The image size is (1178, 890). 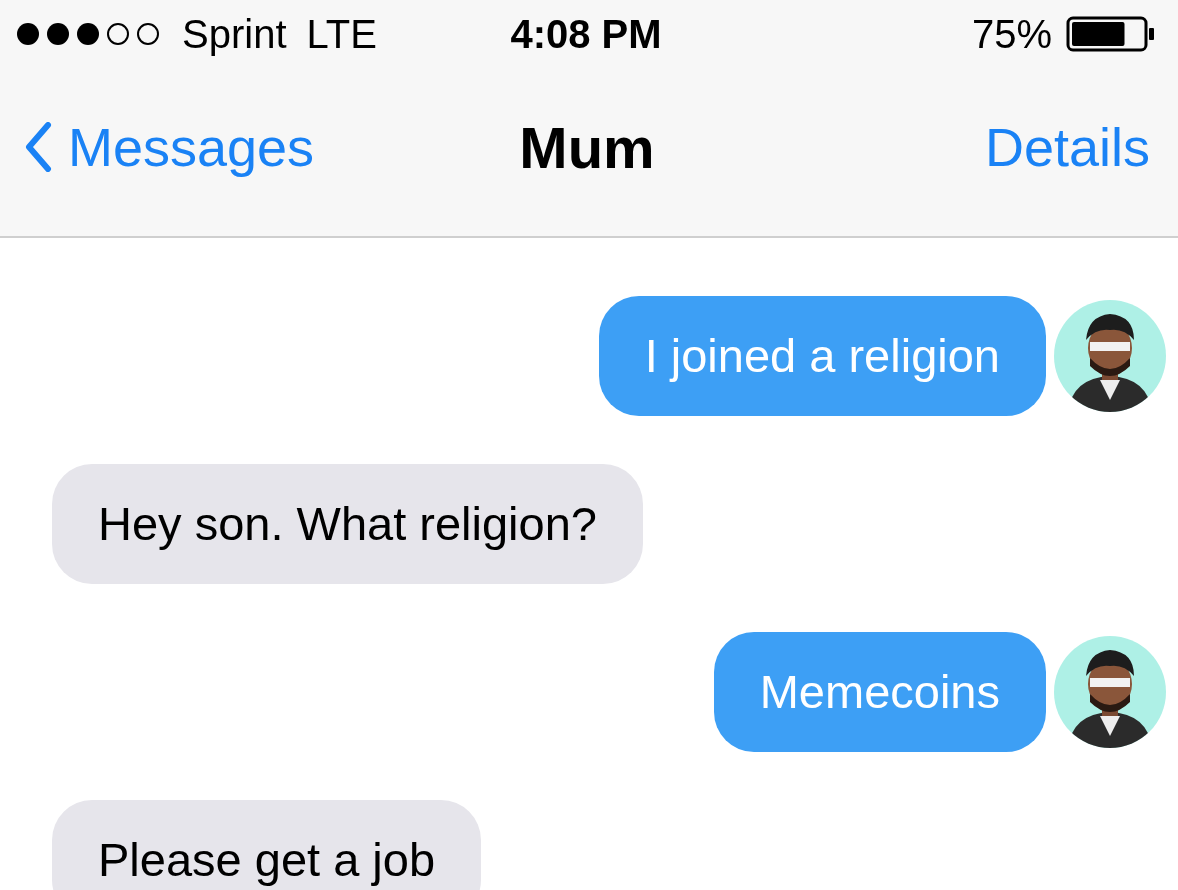 I want to click on battery-percent: 75%, so click(x=1011, y=34).